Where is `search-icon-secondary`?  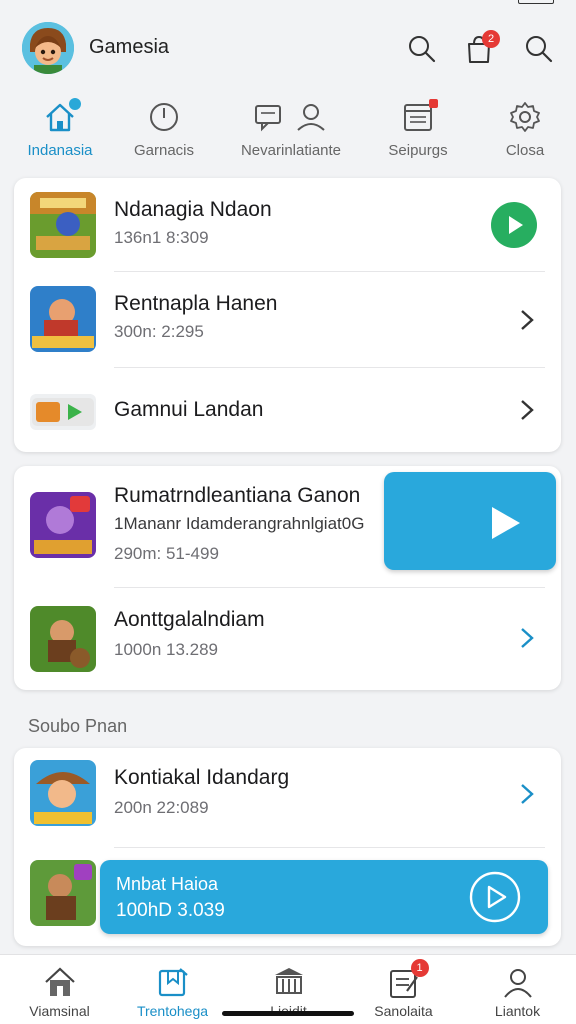
search-icon-secondary is located at coordinates (539, 49).